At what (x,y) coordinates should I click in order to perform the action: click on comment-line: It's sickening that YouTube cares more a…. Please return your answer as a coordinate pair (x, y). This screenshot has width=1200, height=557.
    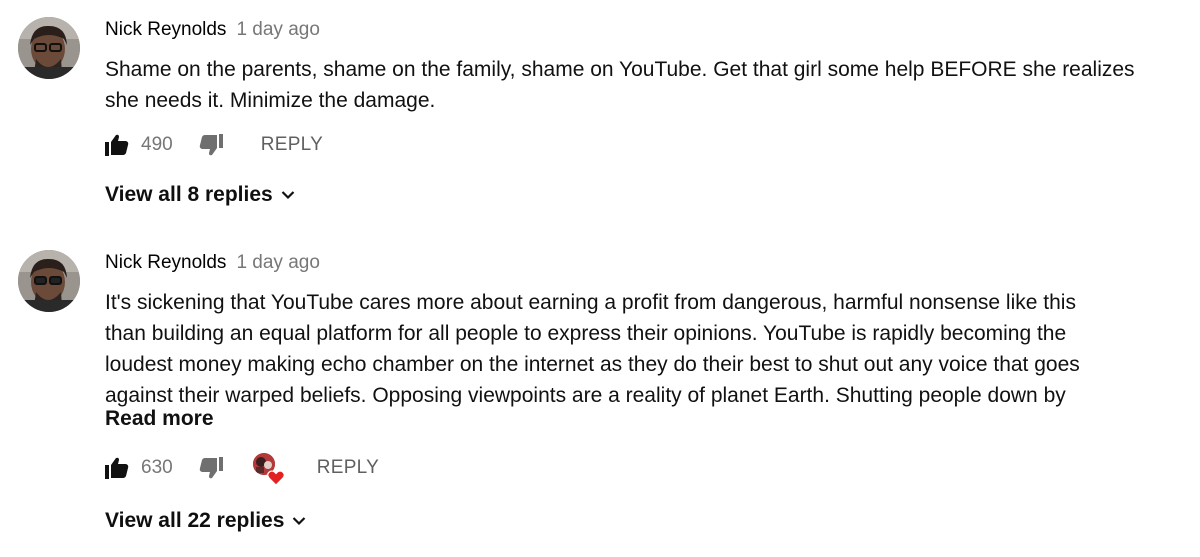
    Looking at the image, I should click on (590, 302).